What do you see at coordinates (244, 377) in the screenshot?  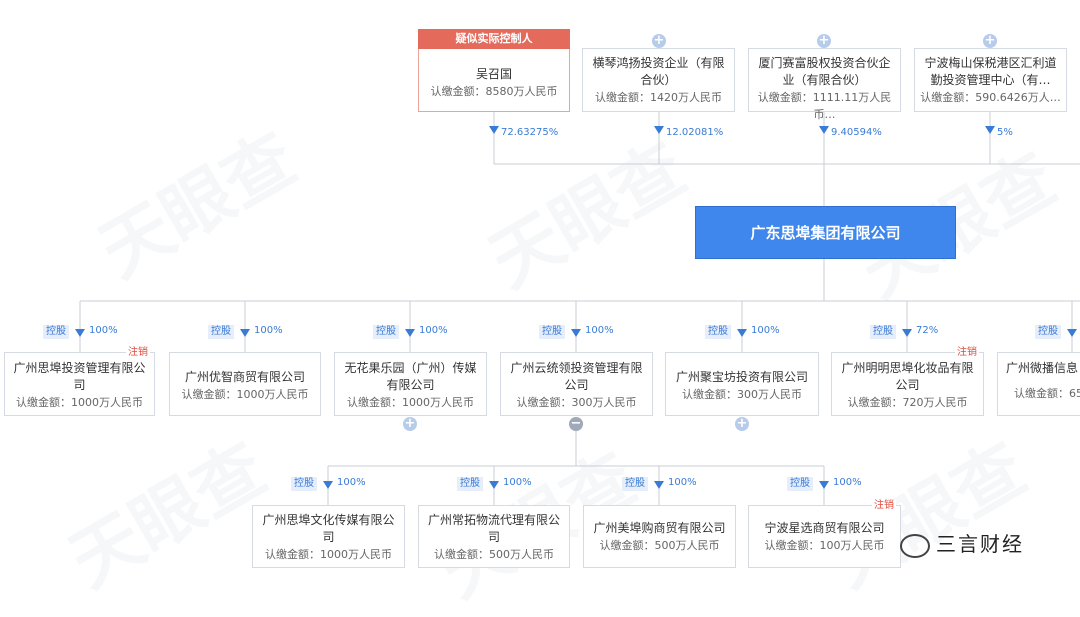 I see `company-name: 广州优智商贸有限公司` at bounding box center [244, 377].